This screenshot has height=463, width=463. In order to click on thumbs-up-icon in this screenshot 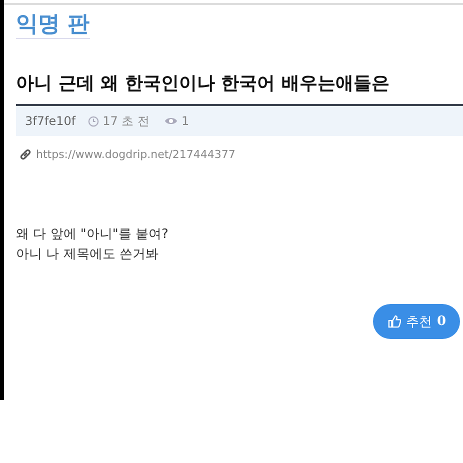, I will do `click(394, 321)`.